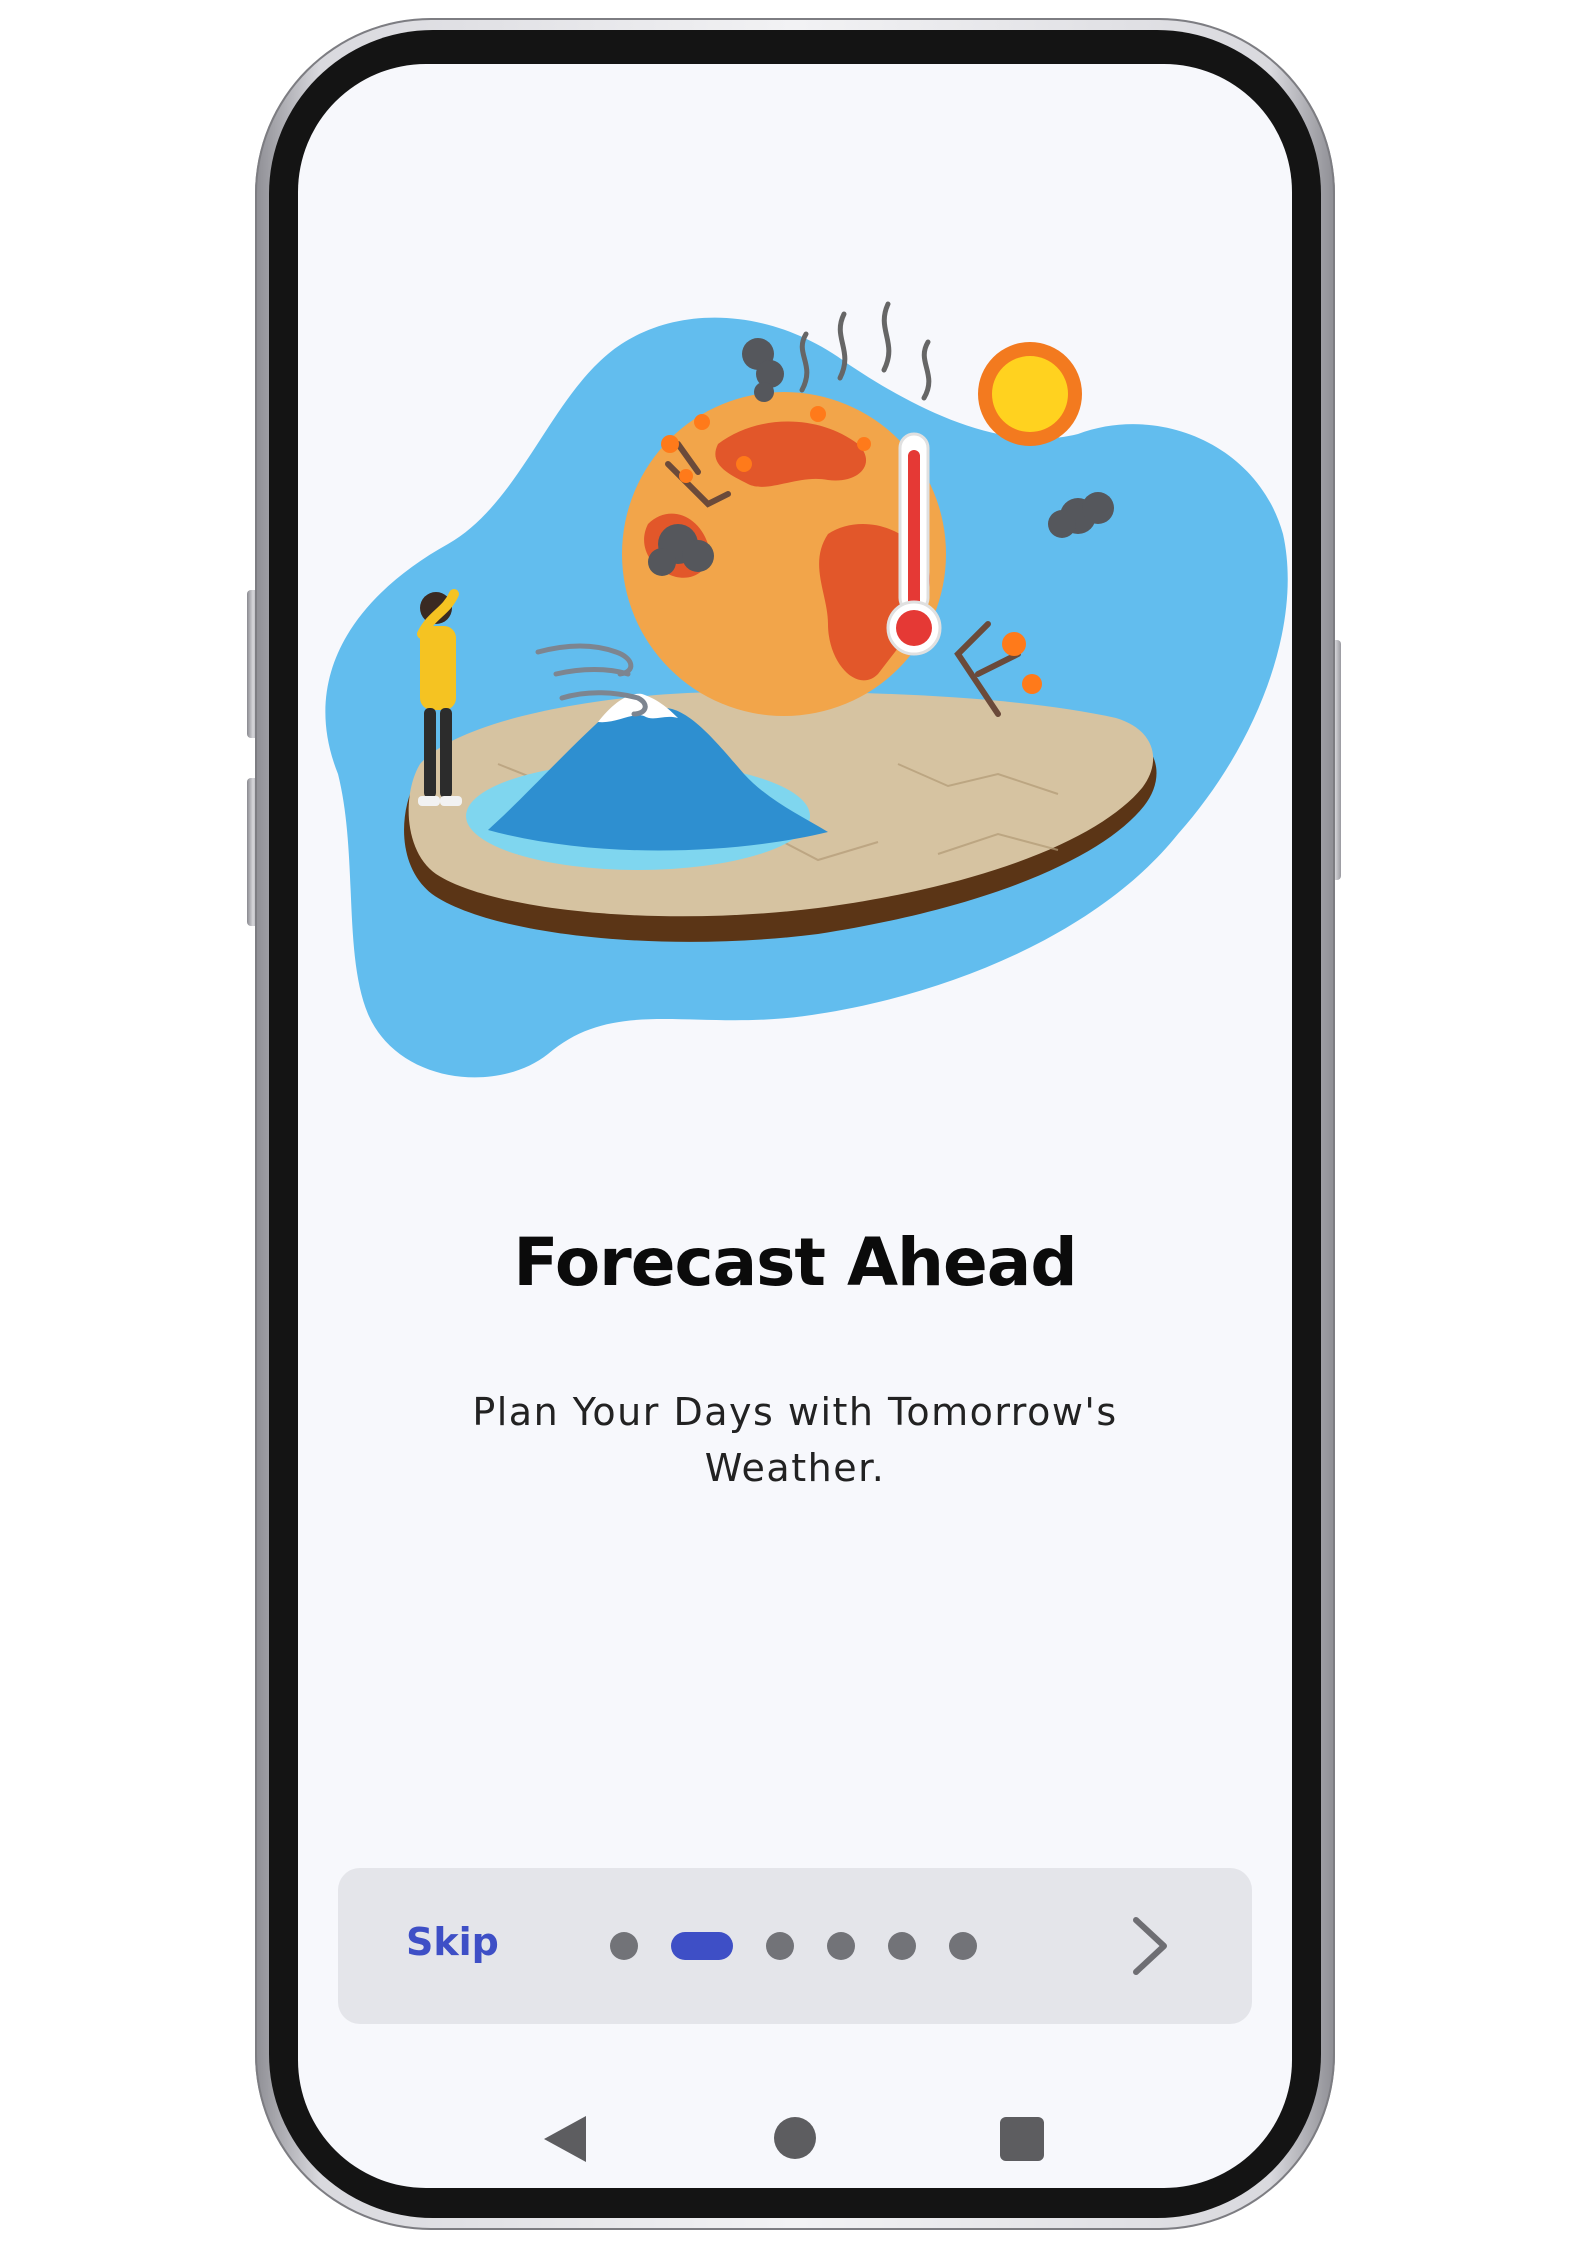 The width and height of the screenshot is (1587, 2245). I want to click on skip-button: Skip, so click(452, 1942).